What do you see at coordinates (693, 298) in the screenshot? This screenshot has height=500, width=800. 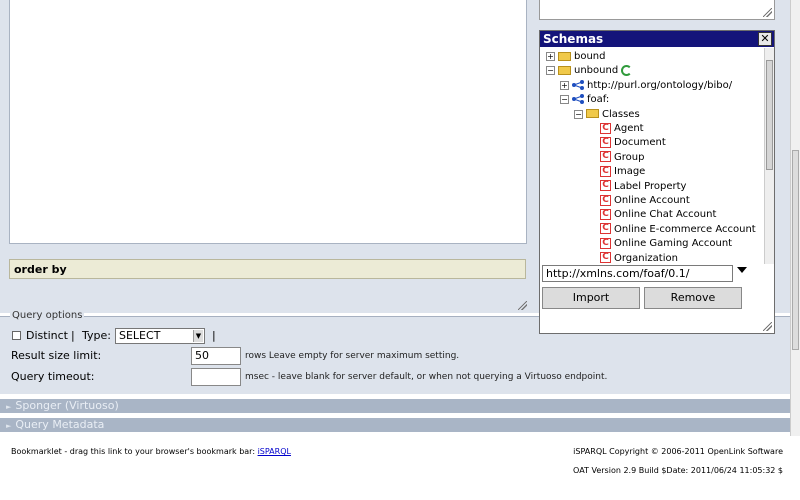 I see `remove-button: Remove` at bounding box center [693, 298].